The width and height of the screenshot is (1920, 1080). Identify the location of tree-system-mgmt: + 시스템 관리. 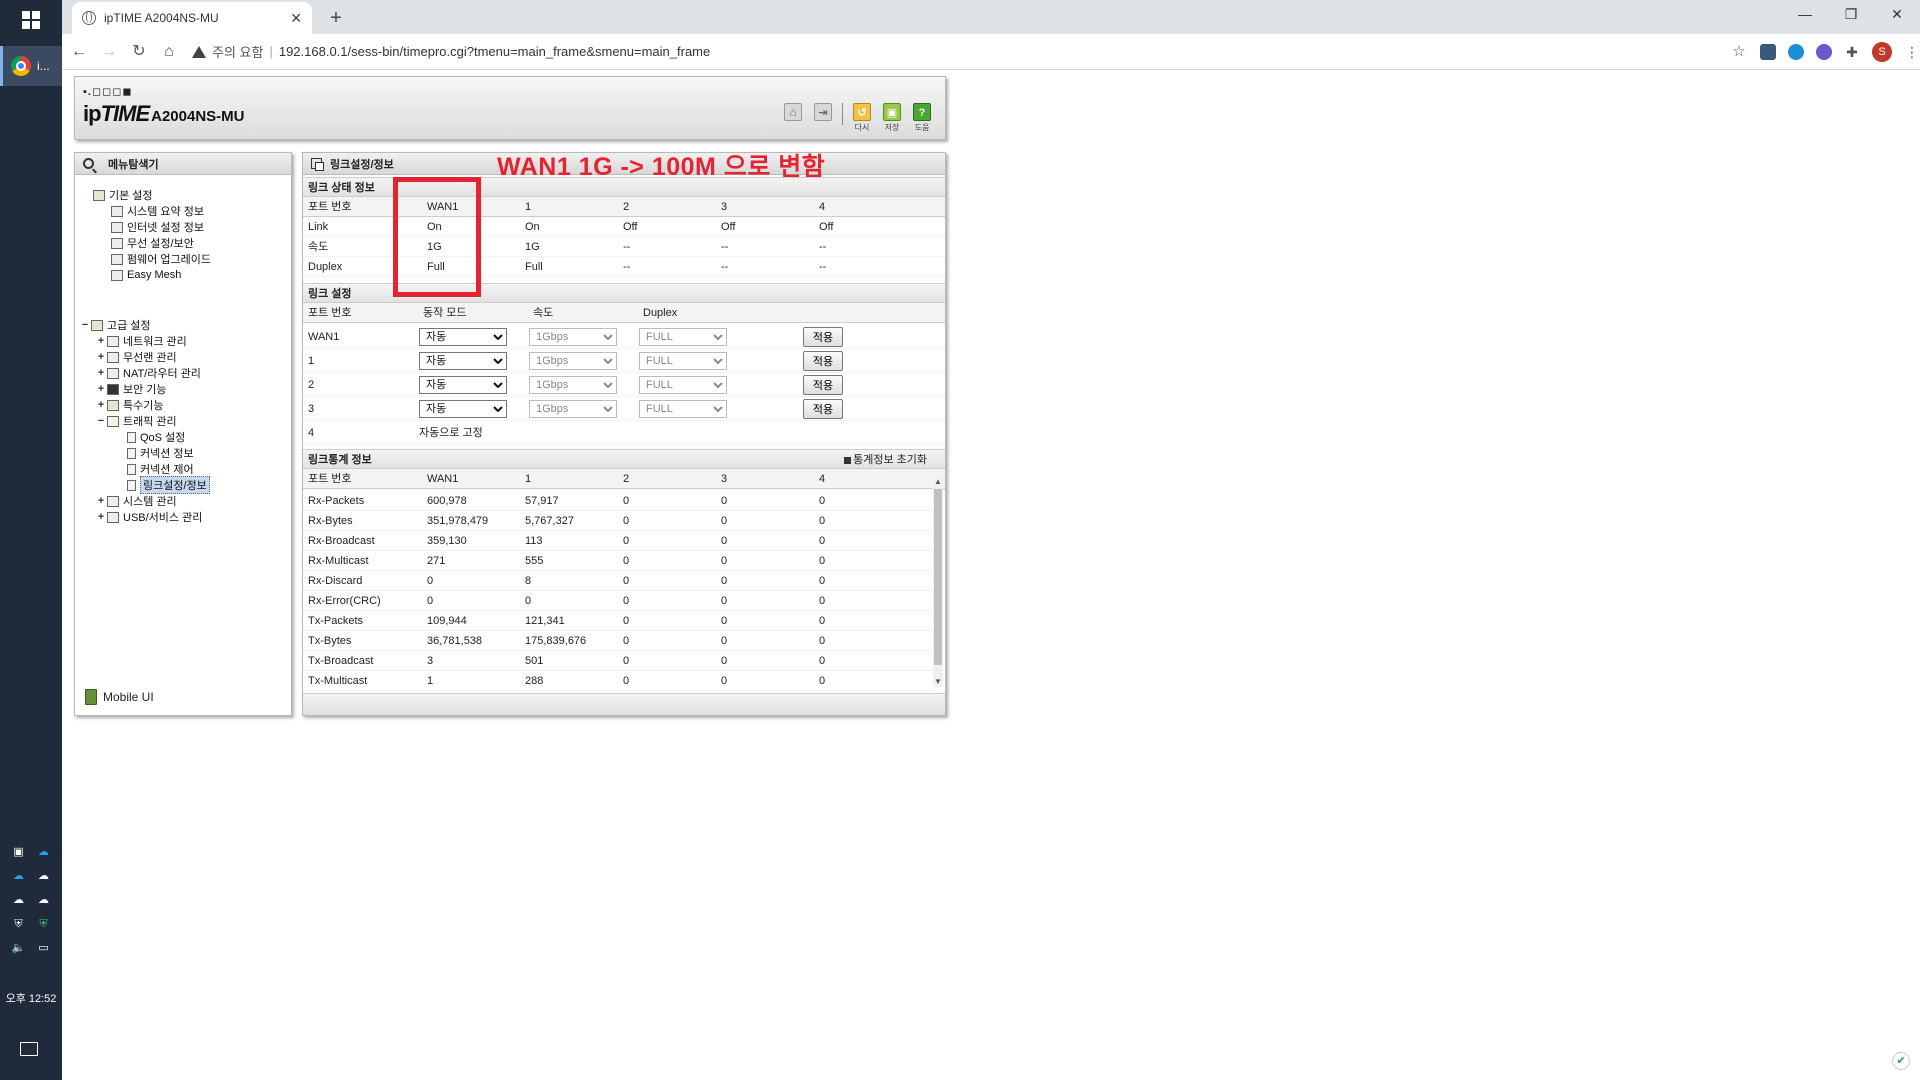
(184, 501).